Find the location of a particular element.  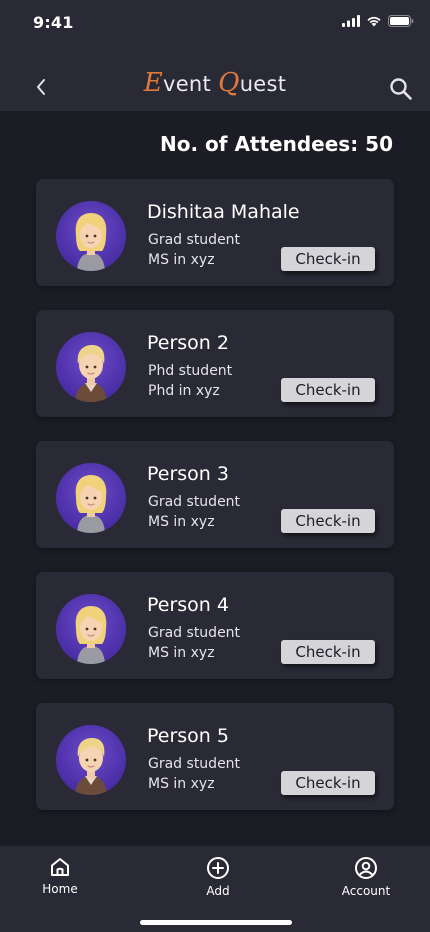

nav-home: Home is located at coordinates (60, 876).